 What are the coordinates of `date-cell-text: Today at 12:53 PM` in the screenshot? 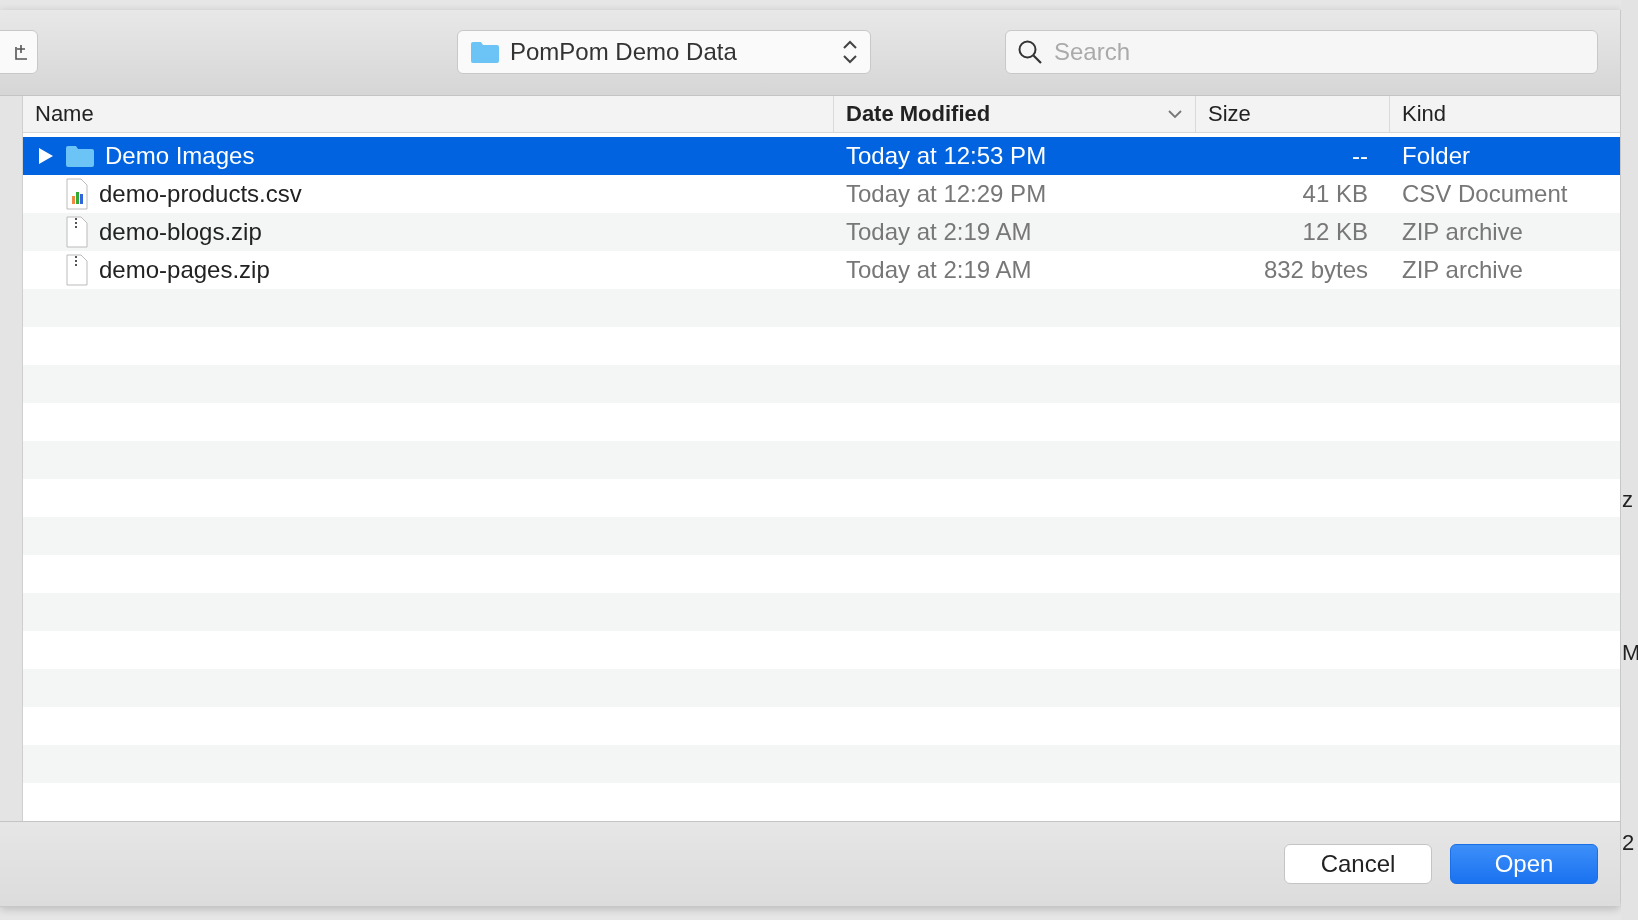 It's located at (946, 156).